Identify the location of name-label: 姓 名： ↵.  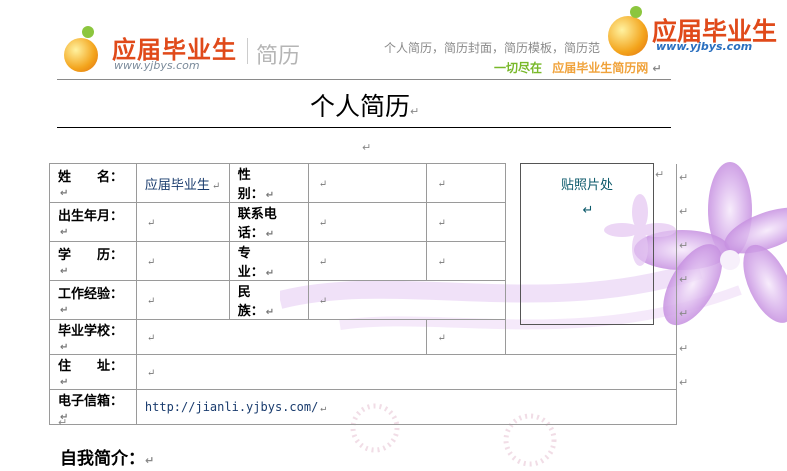
(93, 183).